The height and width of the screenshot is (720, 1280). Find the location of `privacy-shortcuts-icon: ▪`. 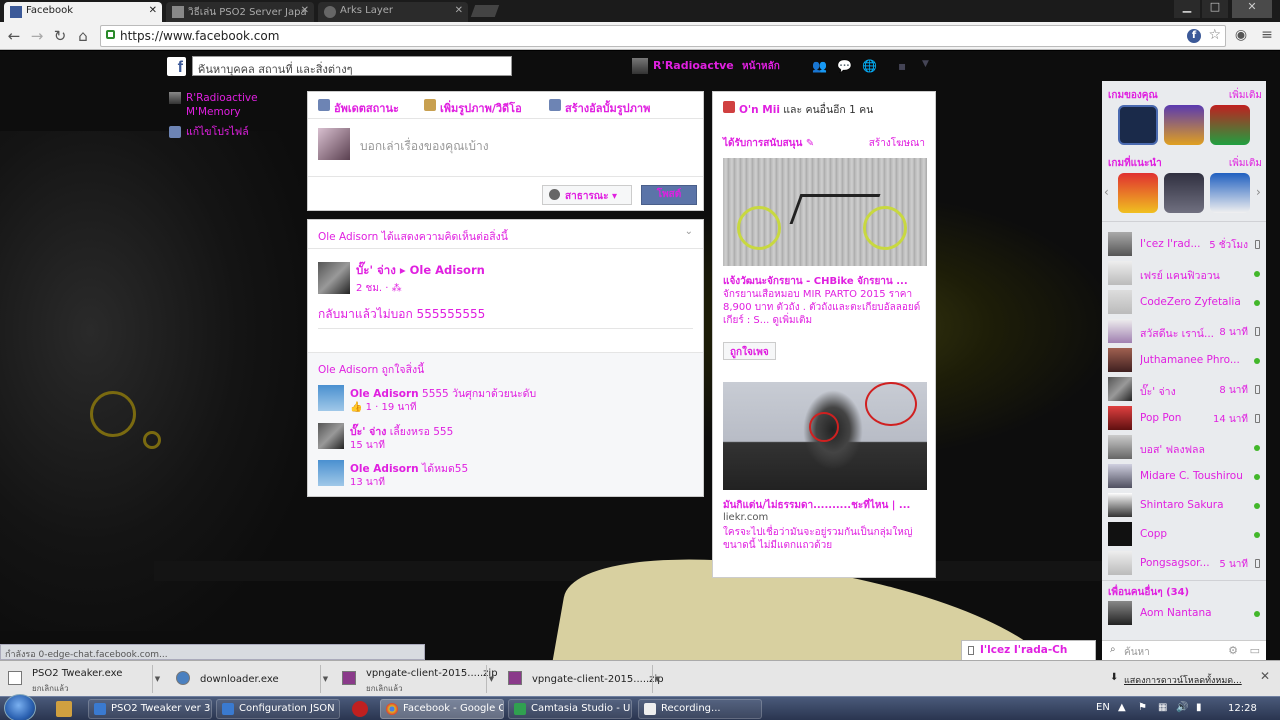

privacy-shortcuts-icon: ▪ is located at coordinates (906, 66).